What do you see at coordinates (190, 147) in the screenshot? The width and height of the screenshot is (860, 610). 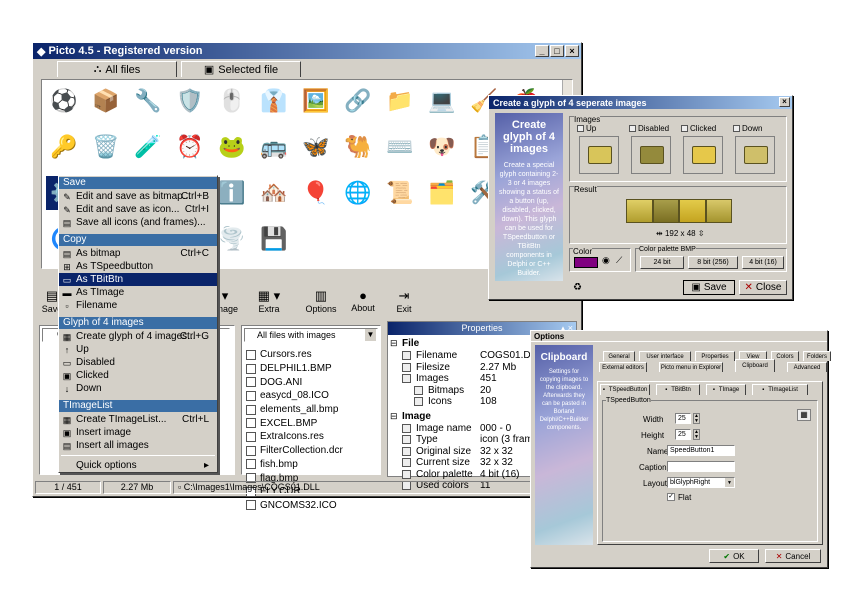 I see `grid-icon: ⏰` at bounding box center [190, 147].